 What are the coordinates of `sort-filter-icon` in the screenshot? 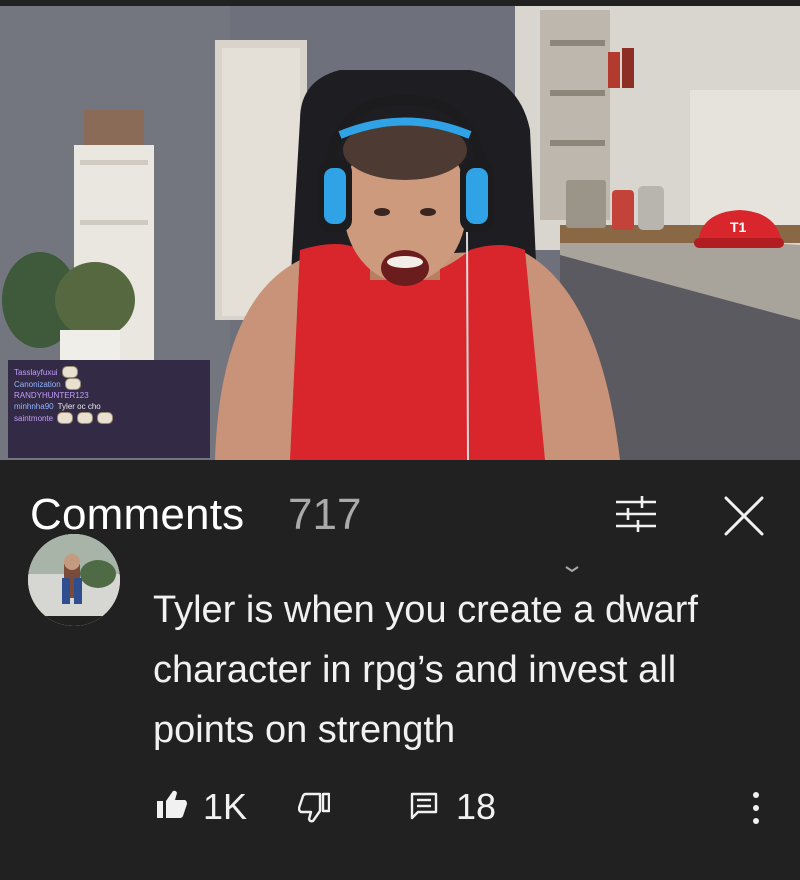 It's located at (636, 514).